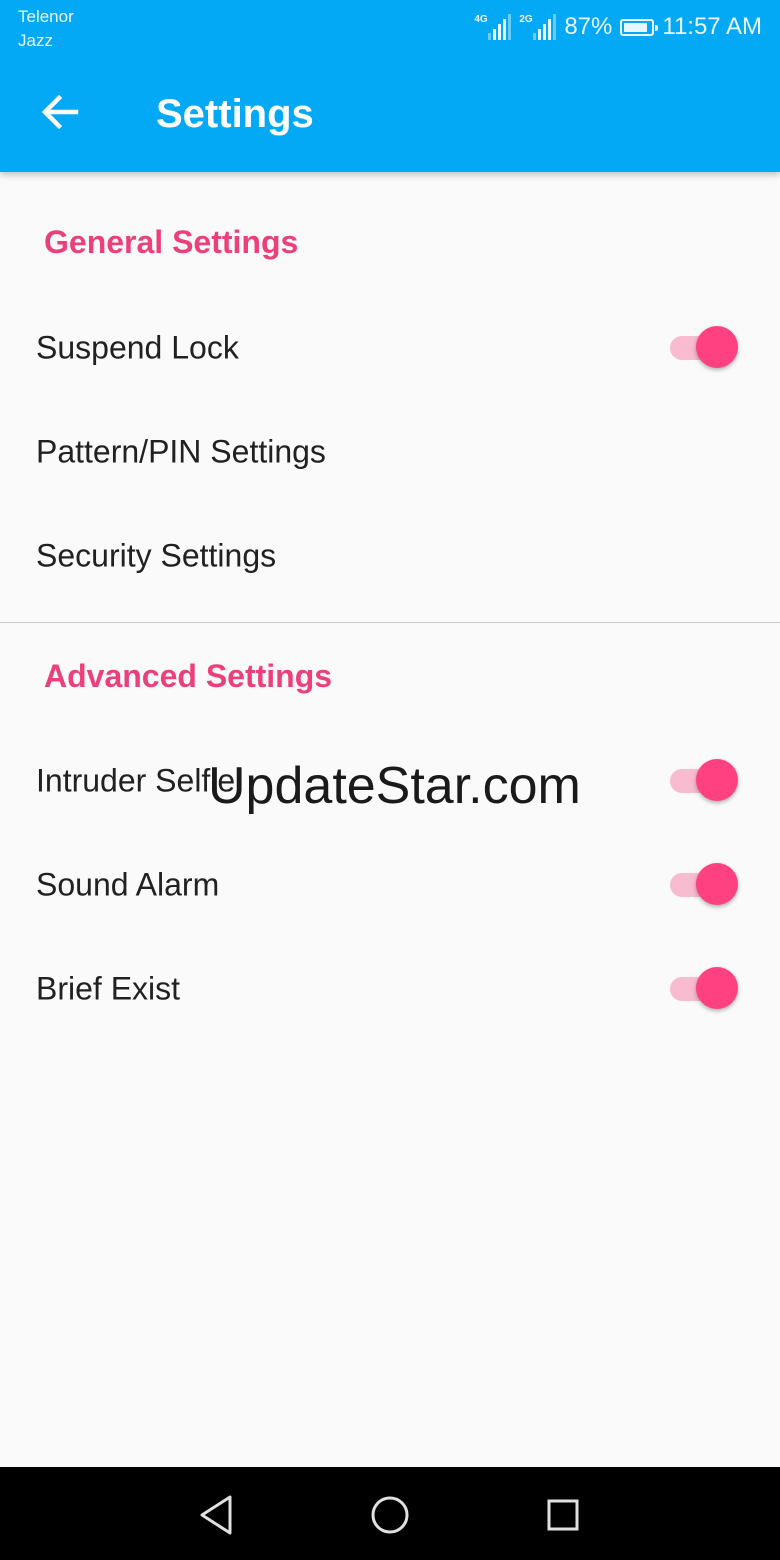 This screenshot has width=780, height=1560. What do you see at coordinates (526, 19) in the screenshot?
I see `network-type-2: 2G` at bounding box center [526, 19].